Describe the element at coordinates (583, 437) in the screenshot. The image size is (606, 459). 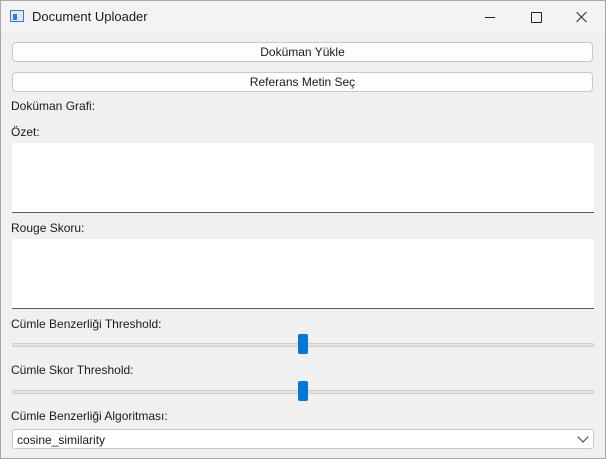
I see `chevron-down-icon` at that location.